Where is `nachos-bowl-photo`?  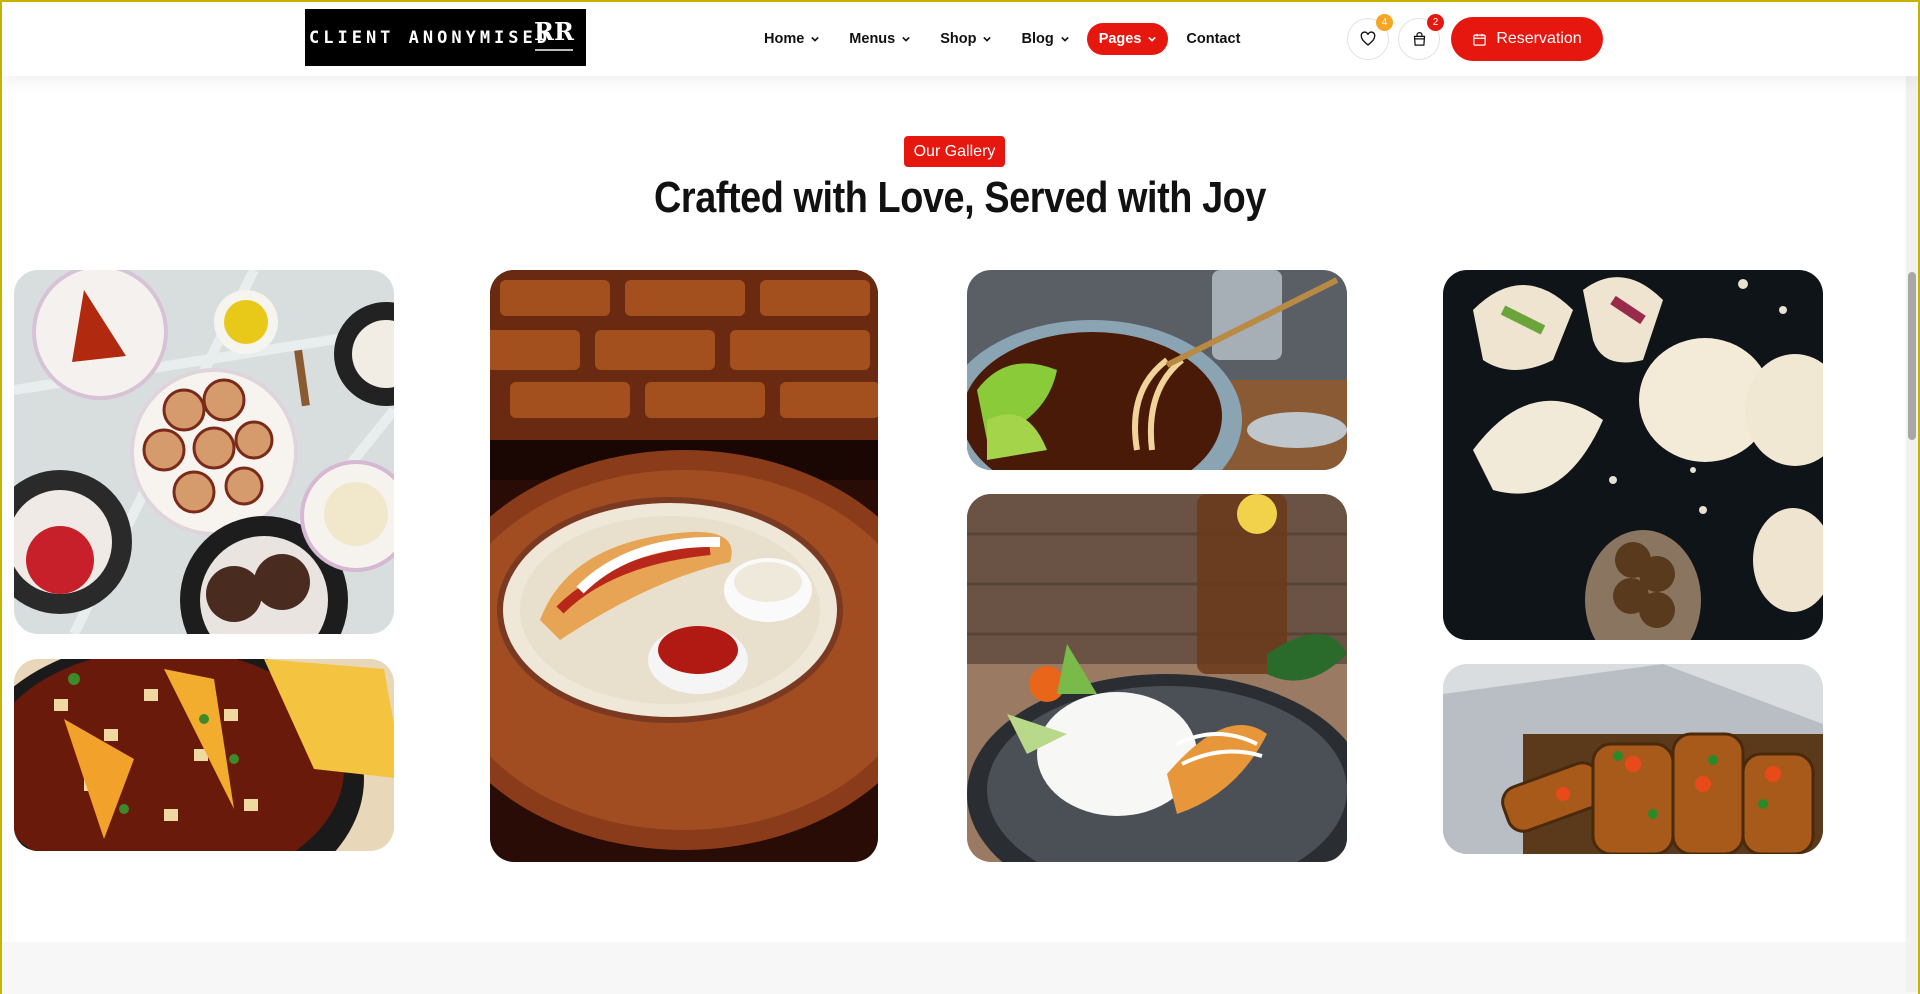 nachos-bowl-photo is located at coordinates (204, 755).